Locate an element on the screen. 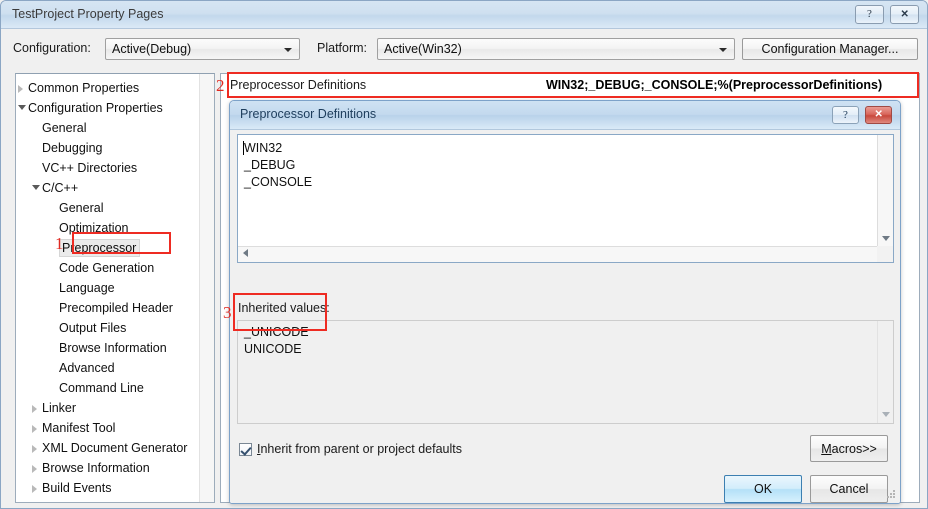 This screenshot has width=928, height=509. tree-item-label: Language is located at coordinates (87, 288).